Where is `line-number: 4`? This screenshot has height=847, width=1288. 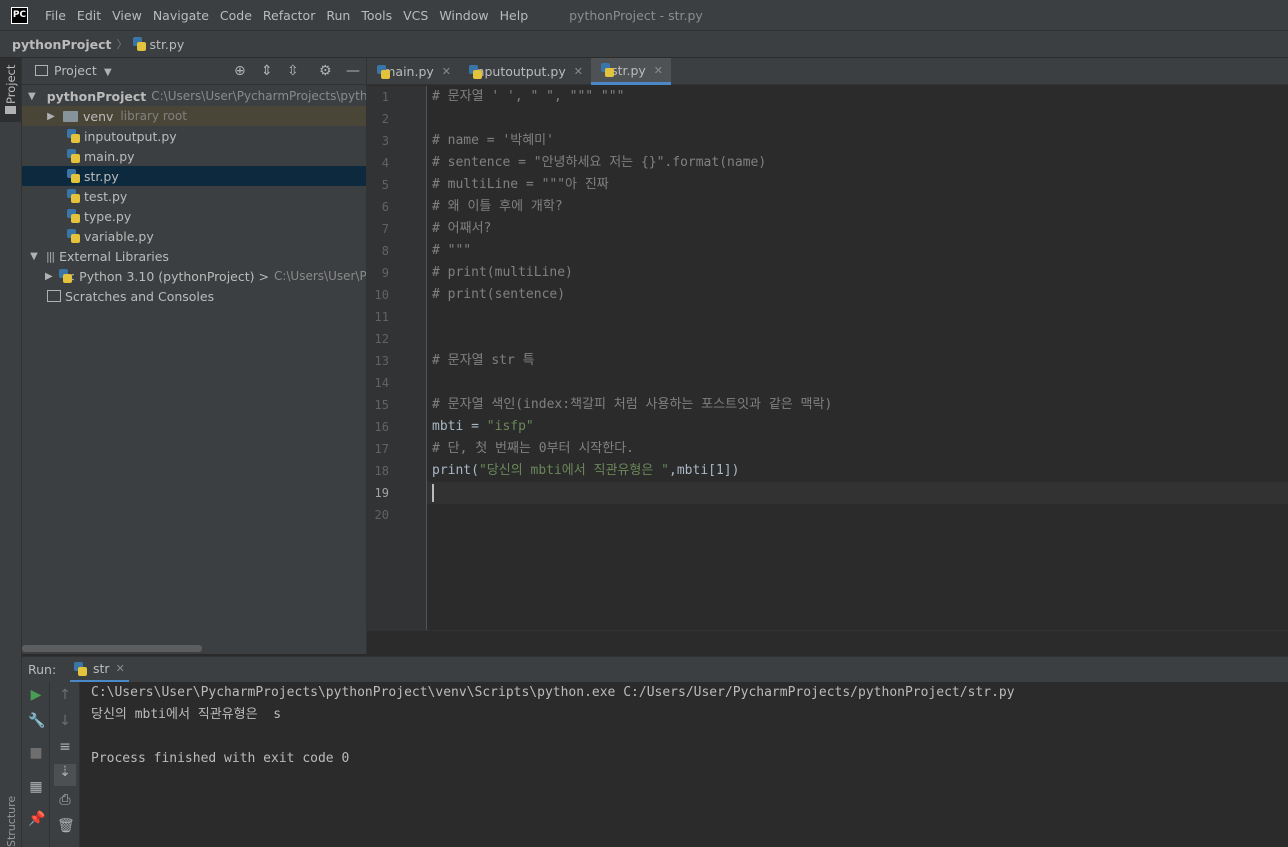 line-number: 4 is located at coordinates (385, 163).